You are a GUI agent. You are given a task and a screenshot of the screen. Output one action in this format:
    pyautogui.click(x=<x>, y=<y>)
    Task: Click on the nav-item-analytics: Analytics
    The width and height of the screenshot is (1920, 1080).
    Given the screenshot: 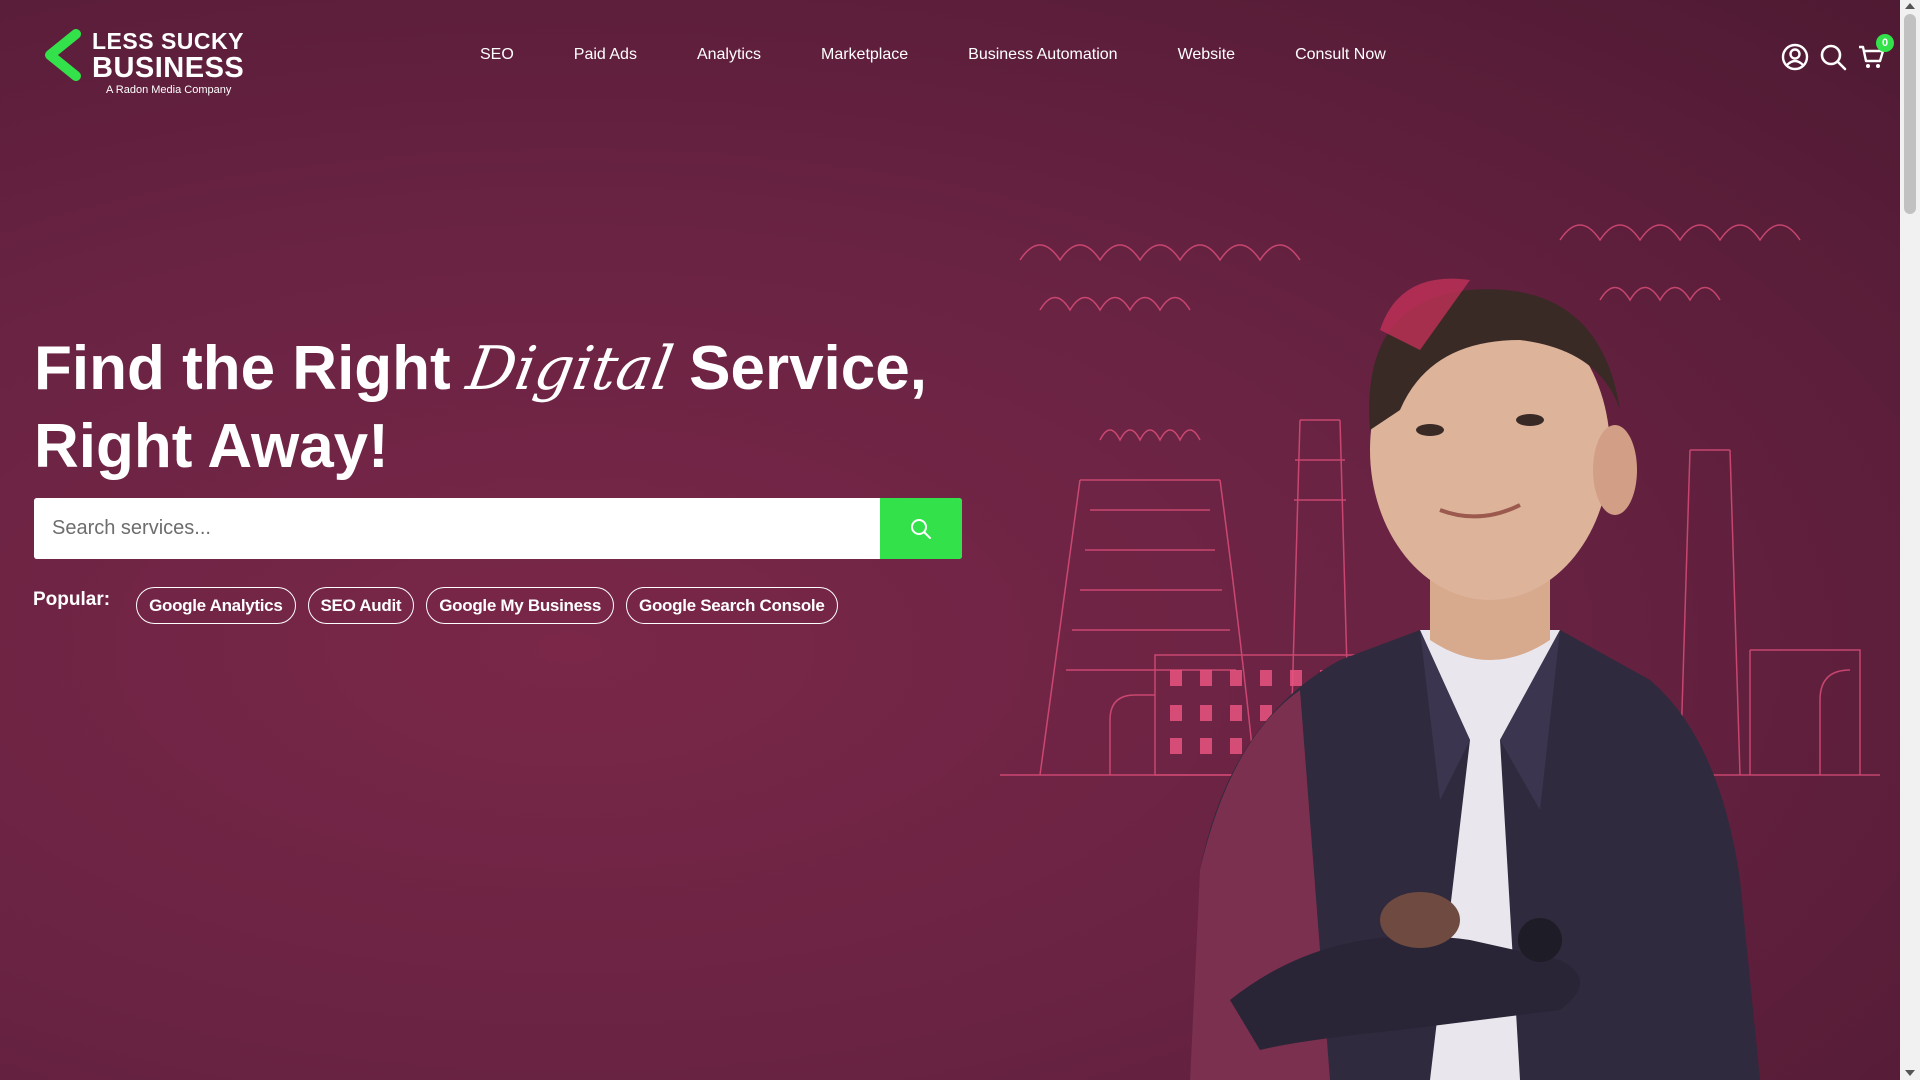 What is the action you would take?
    pyautogui.click(x=729, y=58)
    